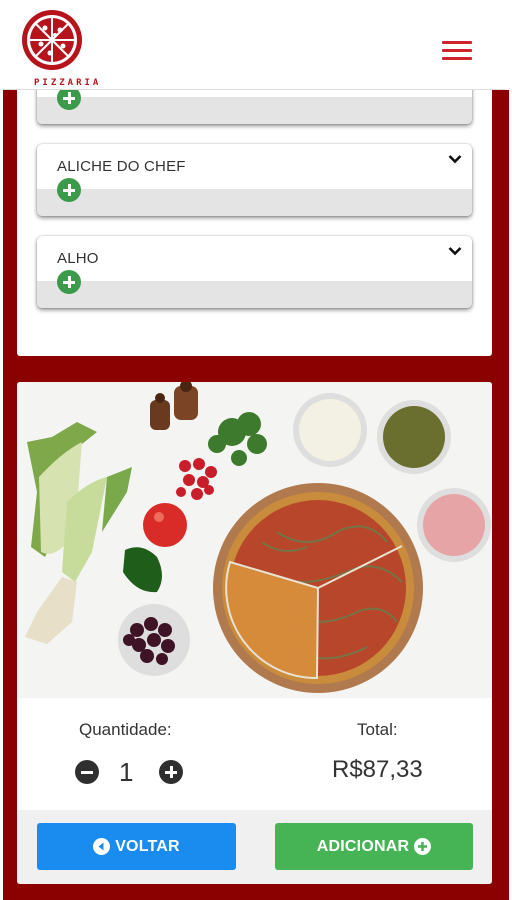 The image size is (512, 900). Describe the element at coordinates (147, 846) in the screenshot. I see `back-button-label: VOLTAR` at that location.